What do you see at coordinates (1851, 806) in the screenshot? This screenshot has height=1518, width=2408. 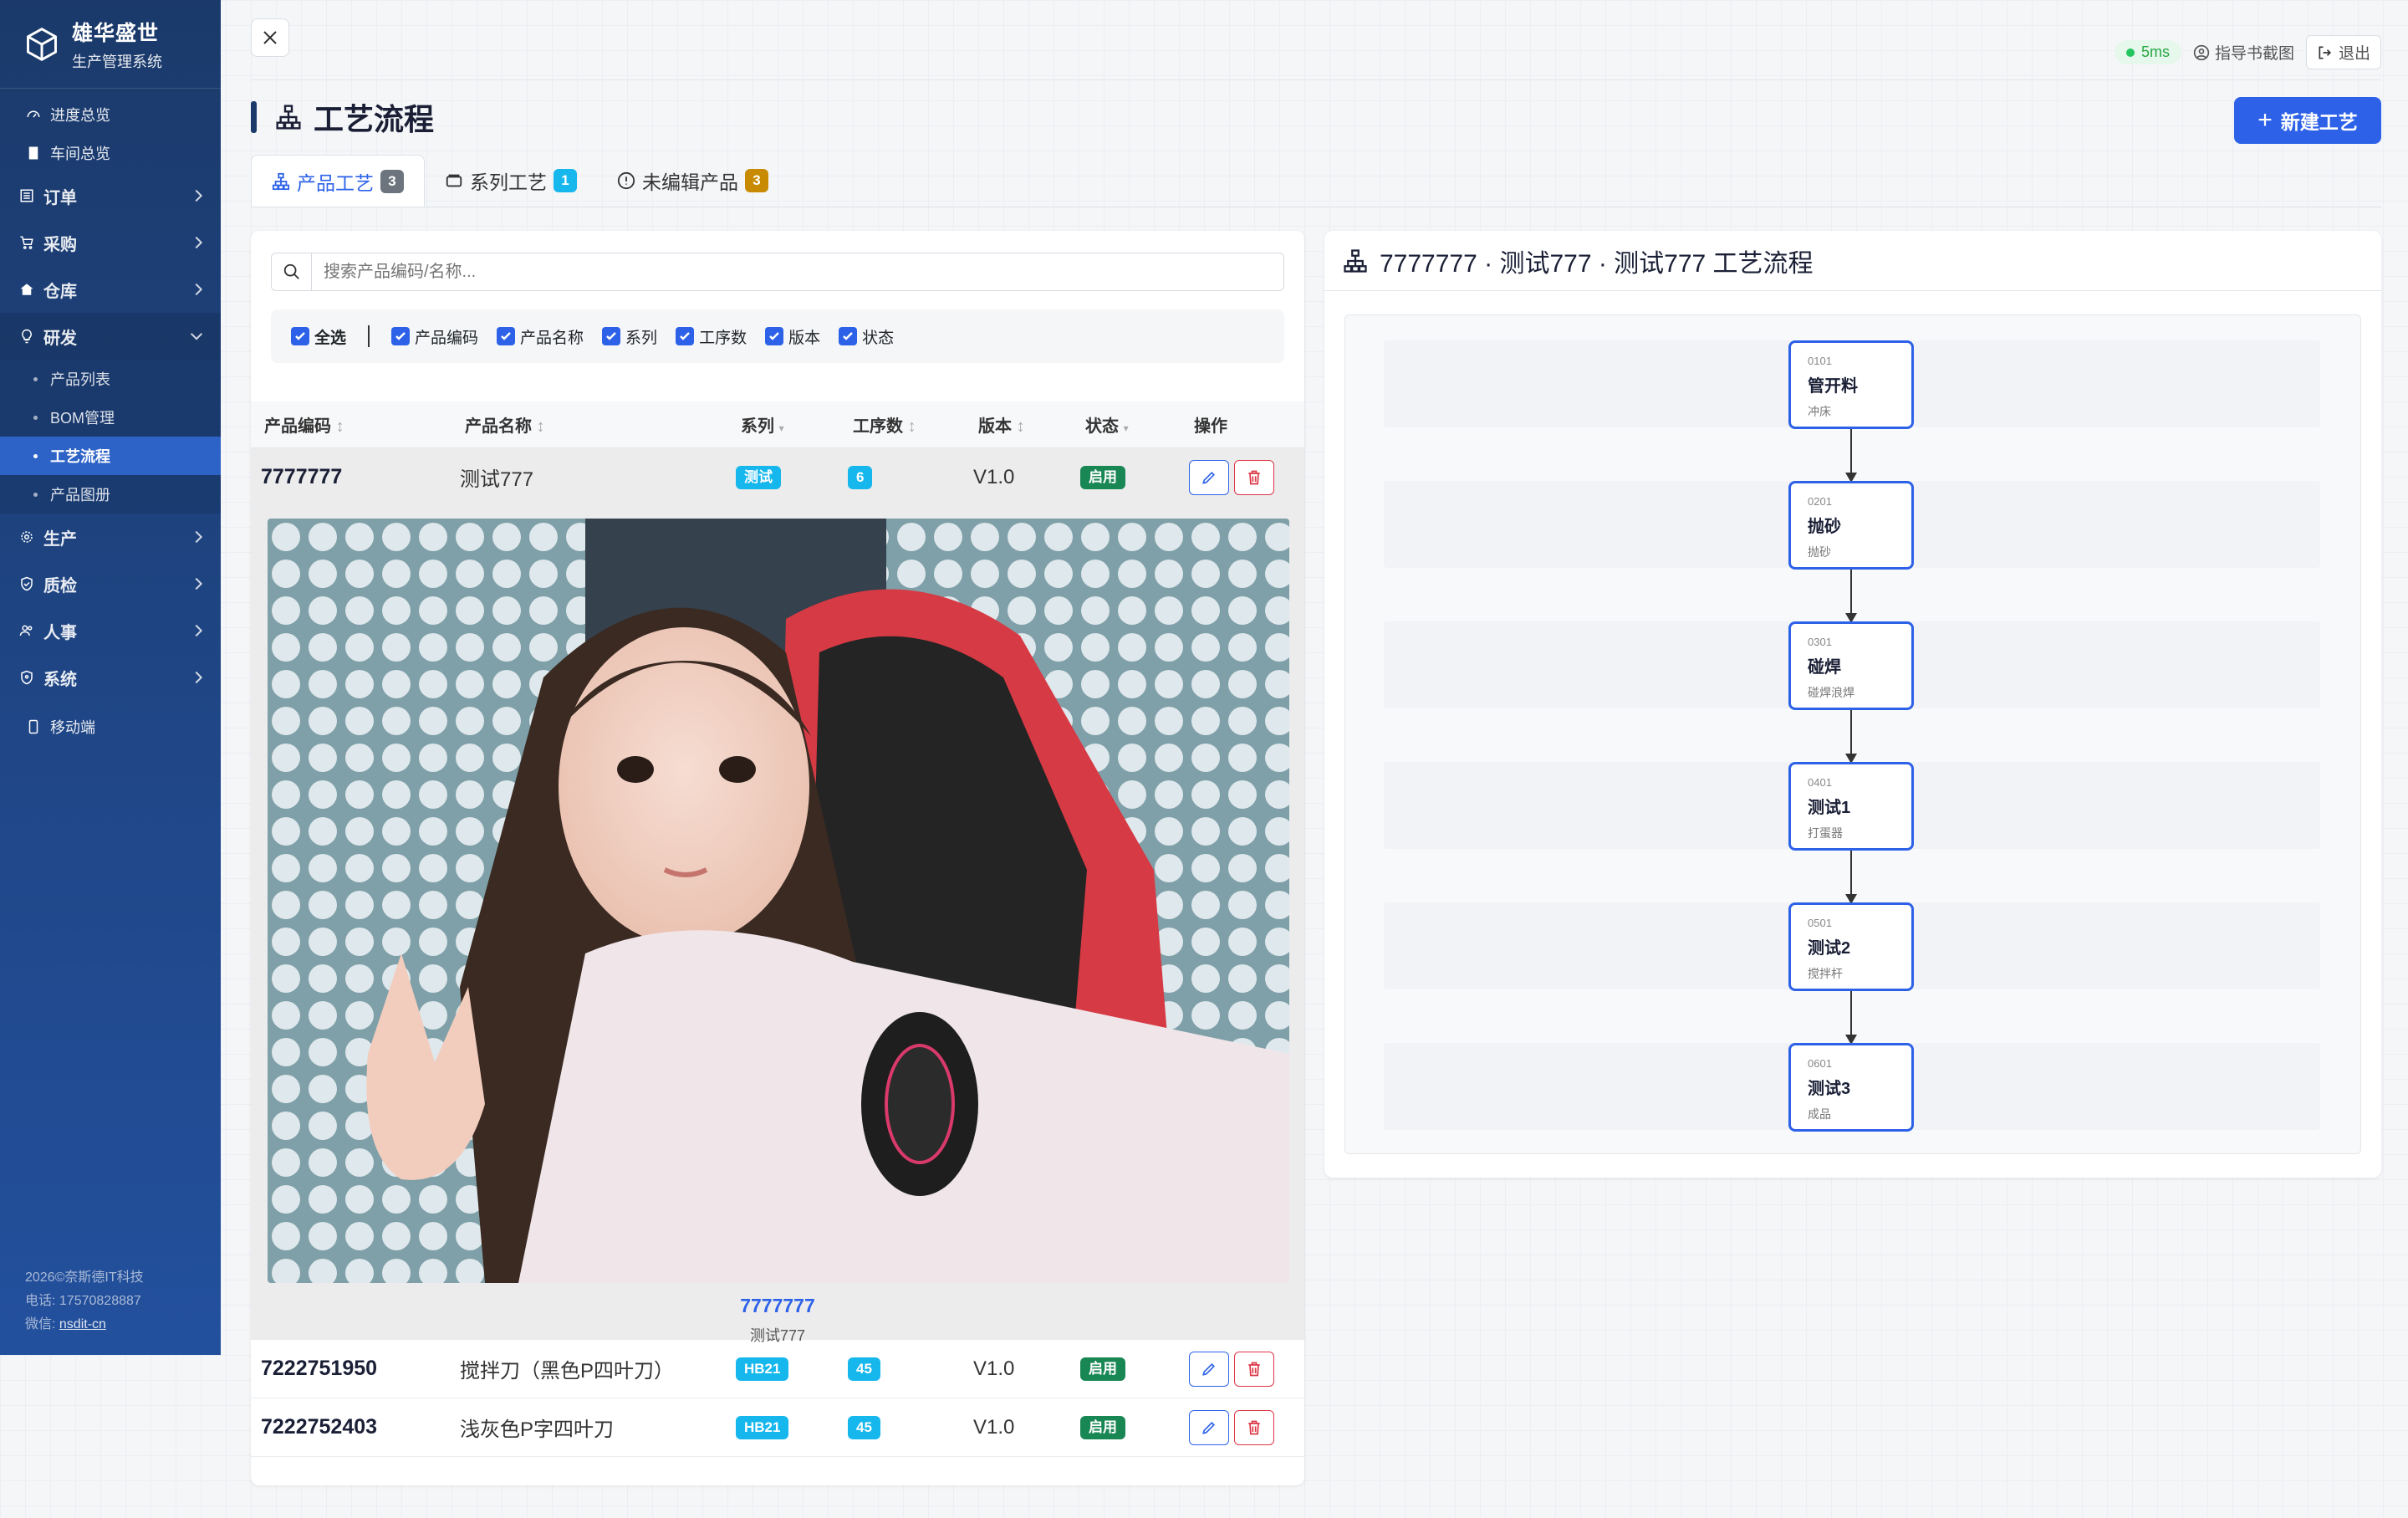 I see `flow-node: 0401 测试1 打蛋器` at bounding box center [1851, 806].